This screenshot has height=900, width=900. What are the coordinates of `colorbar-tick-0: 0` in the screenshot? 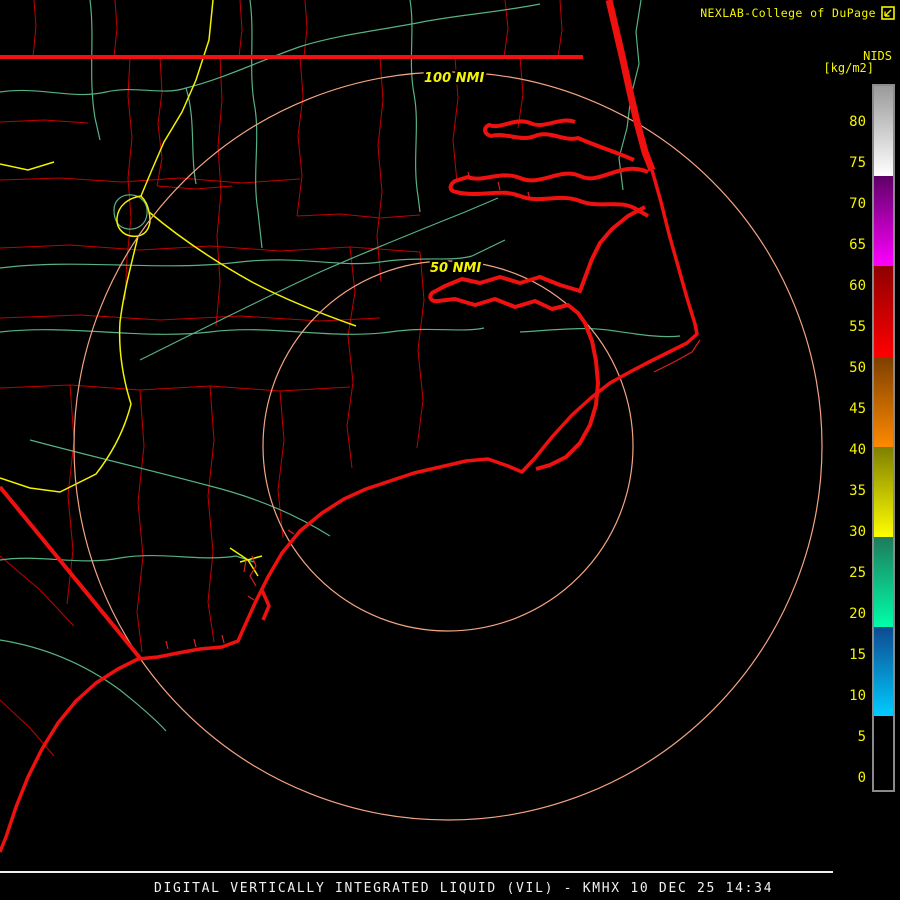 It's located at (861, 778).